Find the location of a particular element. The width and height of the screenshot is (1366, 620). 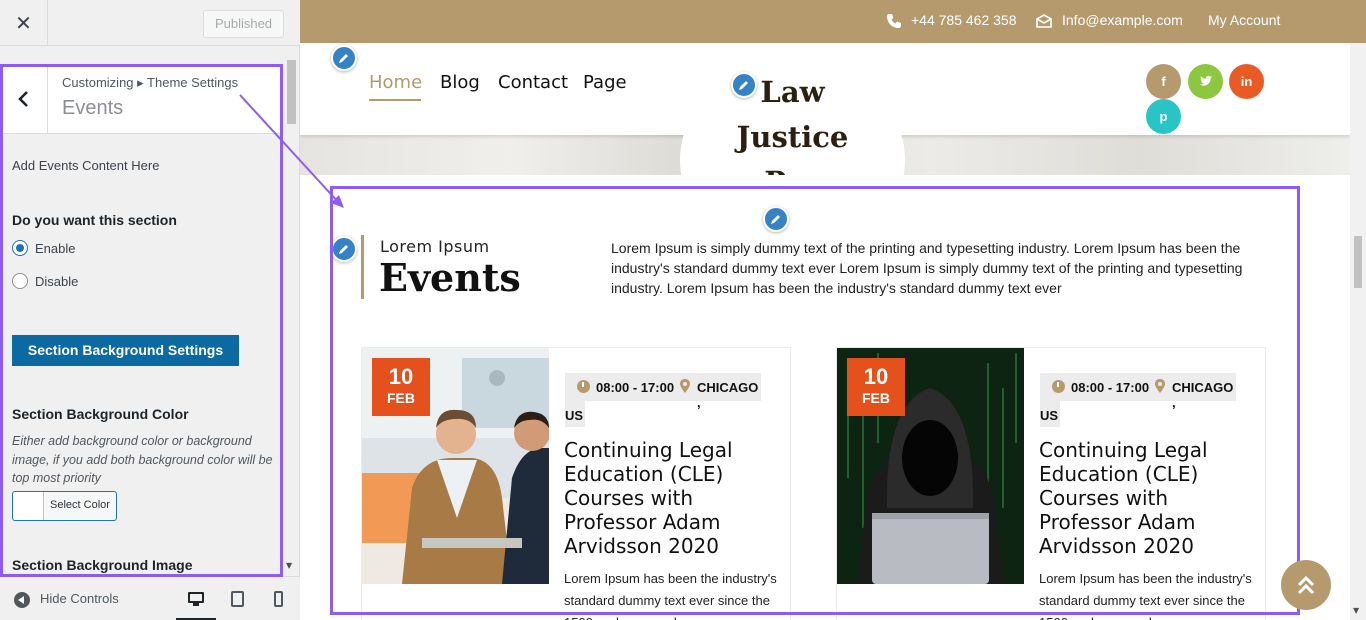

heading-accent-bar is located at coordinates (362, 267).